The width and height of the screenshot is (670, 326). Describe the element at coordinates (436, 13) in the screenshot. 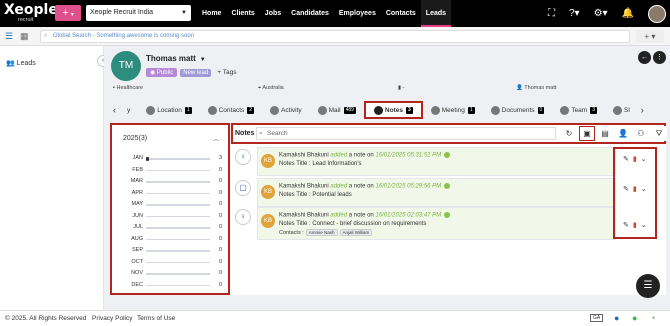

I see `nav-leads: Leads` at that location.